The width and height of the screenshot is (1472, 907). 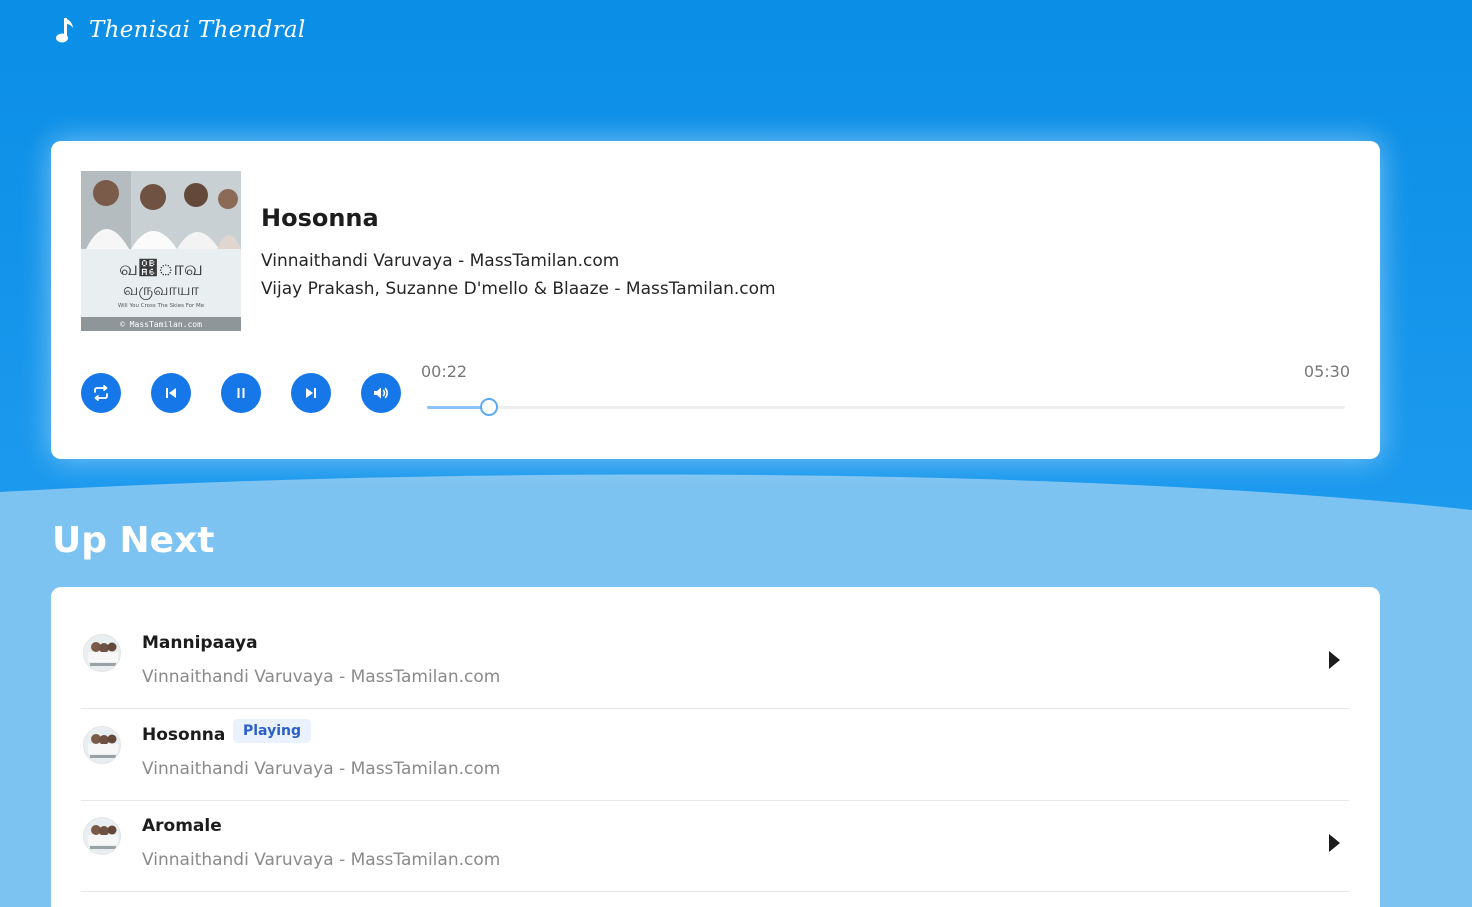 What do you see at coordinates (272, 731) in the screenshot?
I see `playing-badge: Playing` at bounding box center [272, 731].